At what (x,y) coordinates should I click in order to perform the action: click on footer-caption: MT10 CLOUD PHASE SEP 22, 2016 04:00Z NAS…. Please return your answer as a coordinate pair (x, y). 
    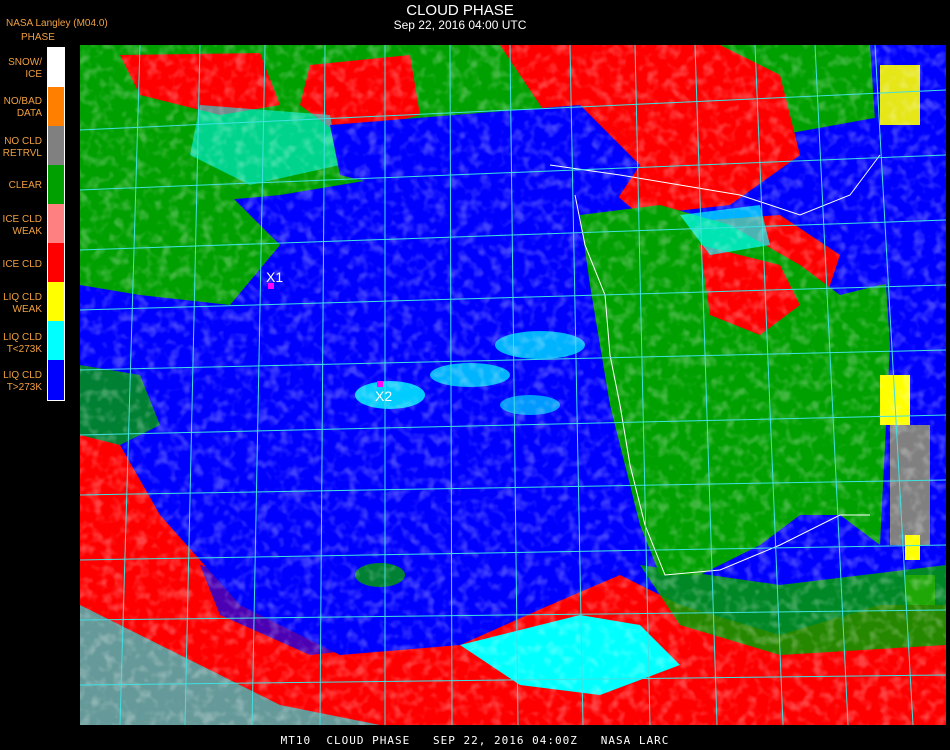
    Looking at the image, I should click on (475, 740).